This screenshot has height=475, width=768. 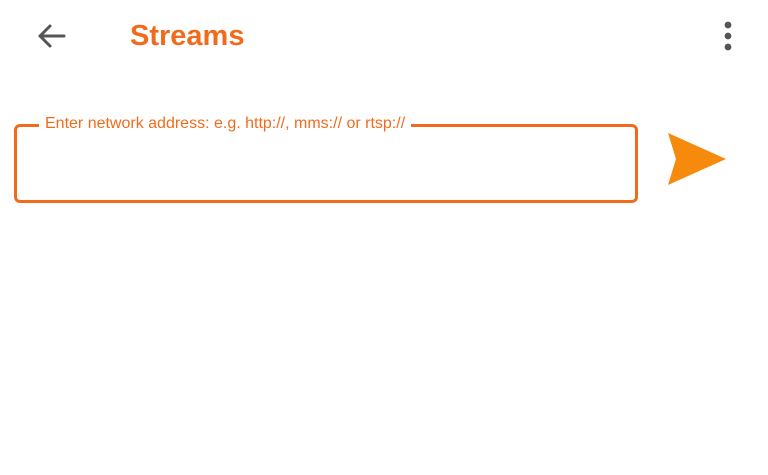 I want to click on send-icon, so click(x=697, y=159).